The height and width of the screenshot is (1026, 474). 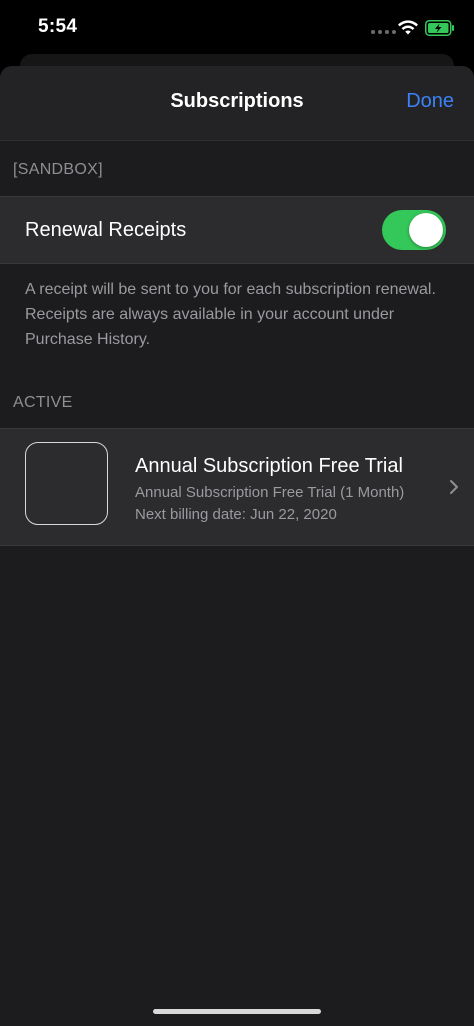 I want to click on done-button: Done, so click(x=430, y=101).